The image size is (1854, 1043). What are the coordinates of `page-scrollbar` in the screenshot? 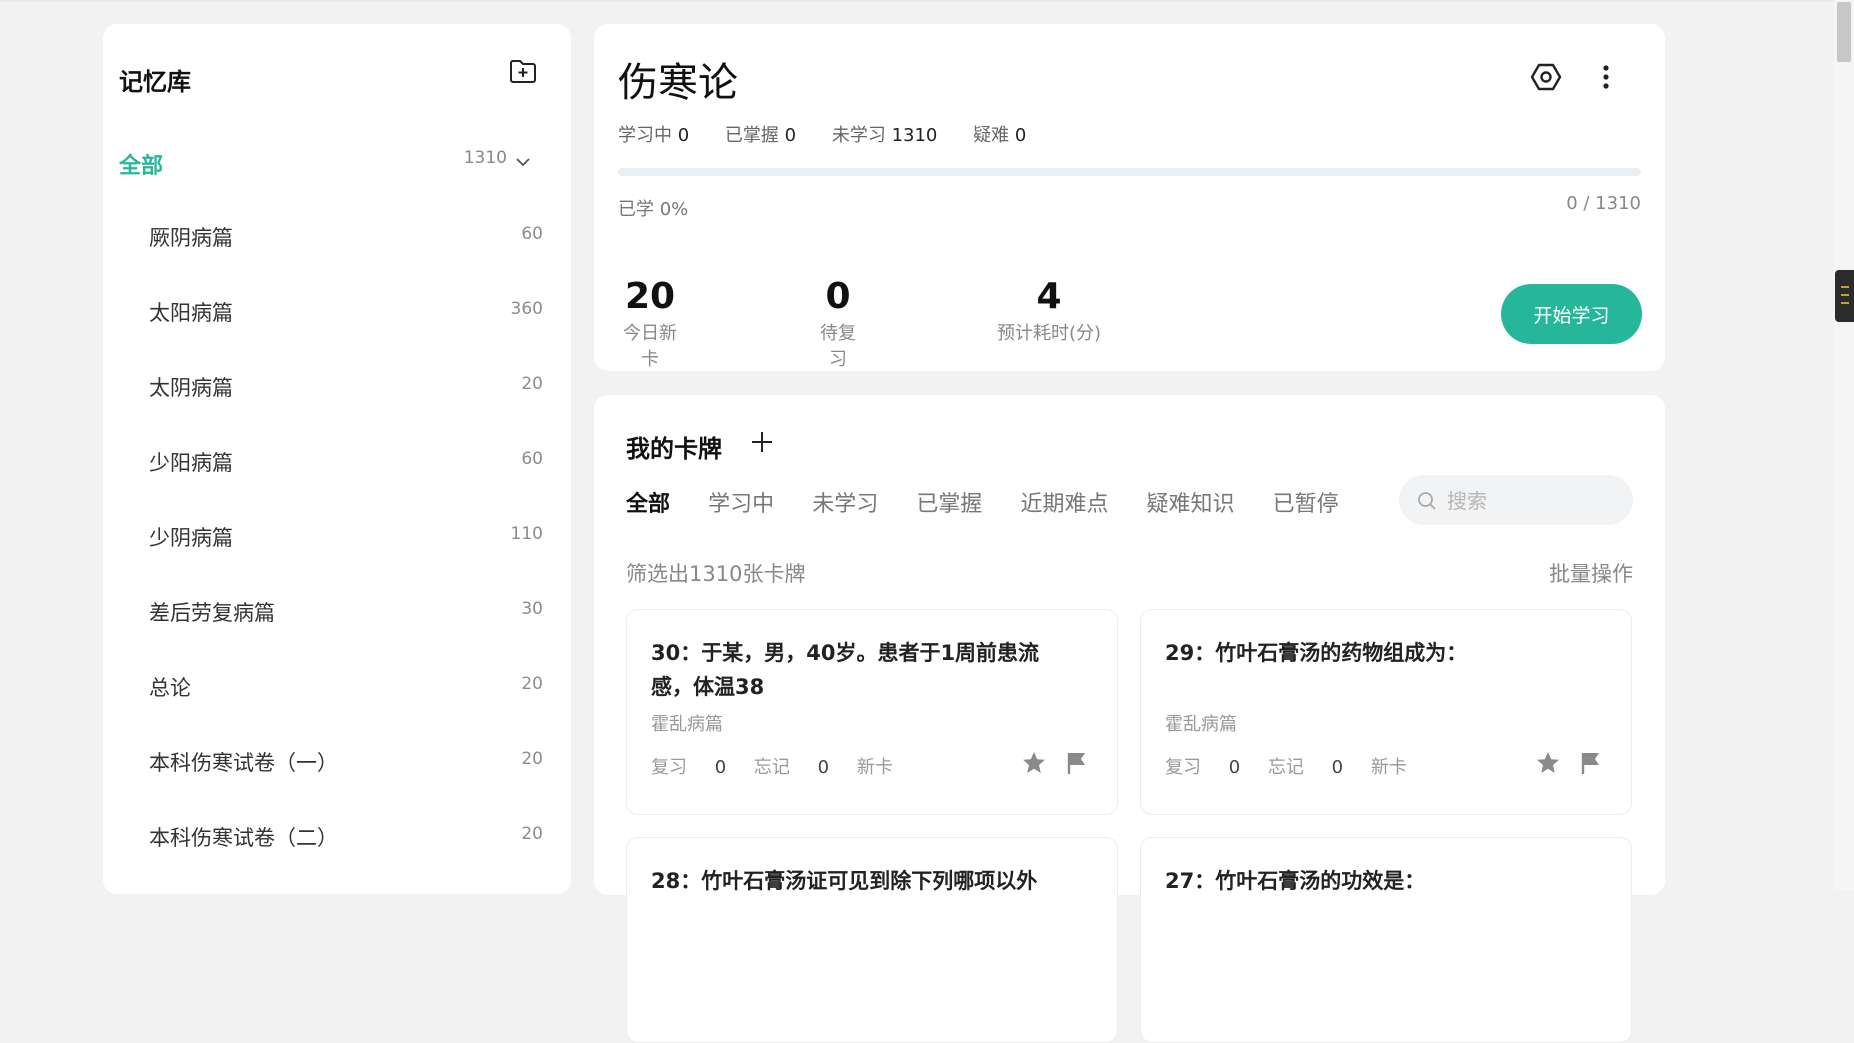 It's located at (1844, 445).